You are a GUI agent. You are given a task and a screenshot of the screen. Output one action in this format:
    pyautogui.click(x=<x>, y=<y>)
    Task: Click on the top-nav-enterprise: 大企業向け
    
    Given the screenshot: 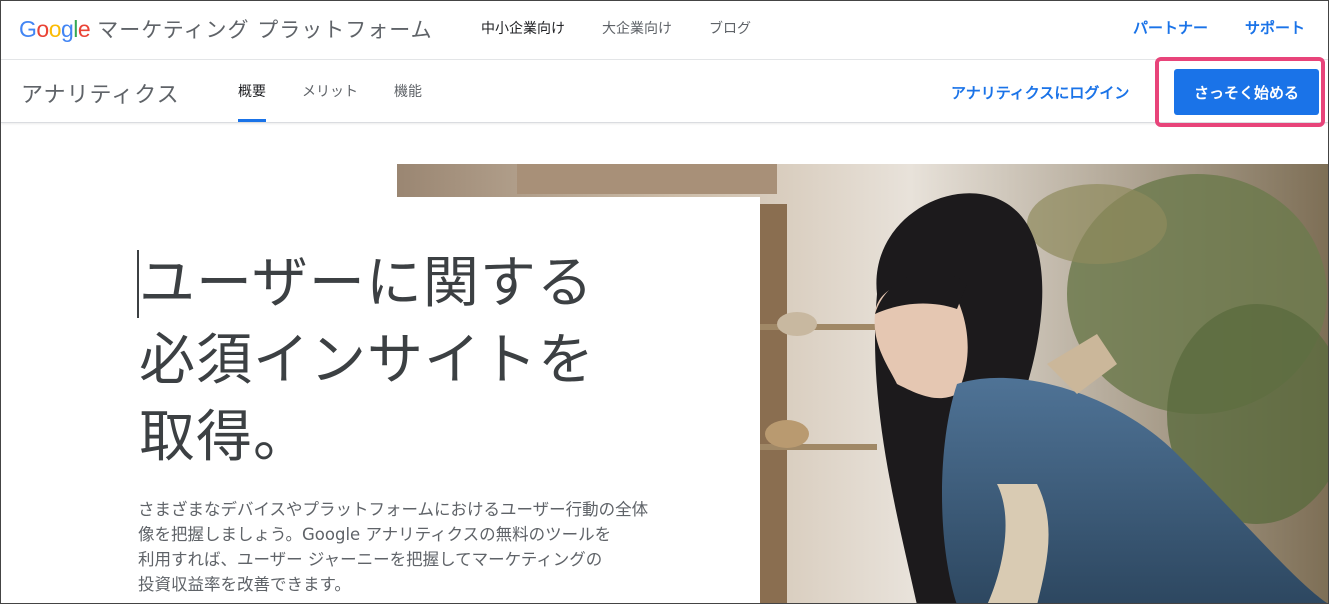 What is the action you would take?
    pyautogui.click(x=637, y=28)
    